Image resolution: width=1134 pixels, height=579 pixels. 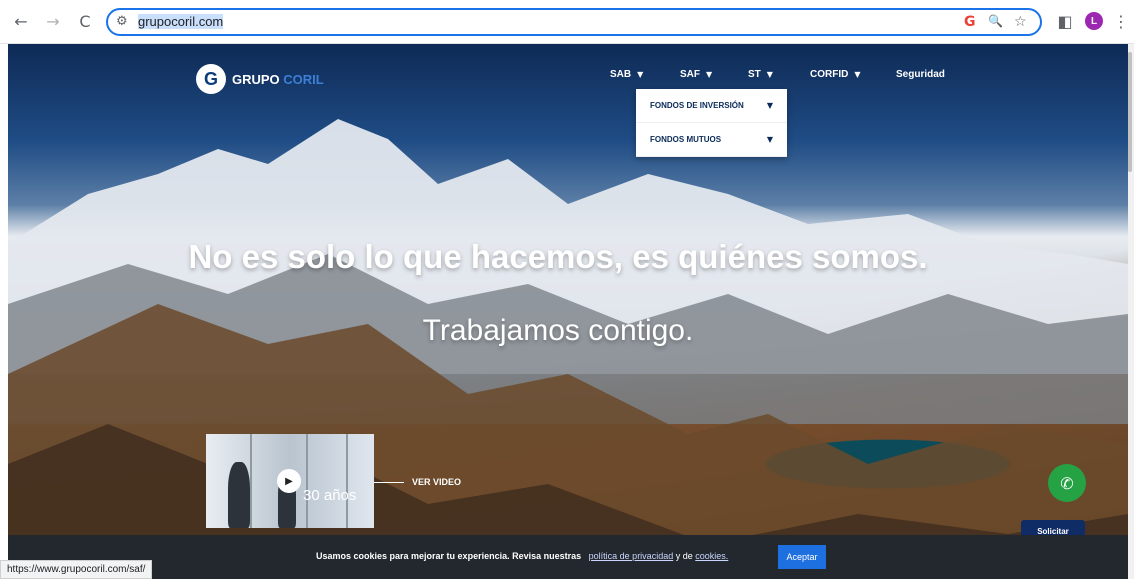 I want to click on video-thumbnail: ▶ 30 años, so click(x=290, y=481).